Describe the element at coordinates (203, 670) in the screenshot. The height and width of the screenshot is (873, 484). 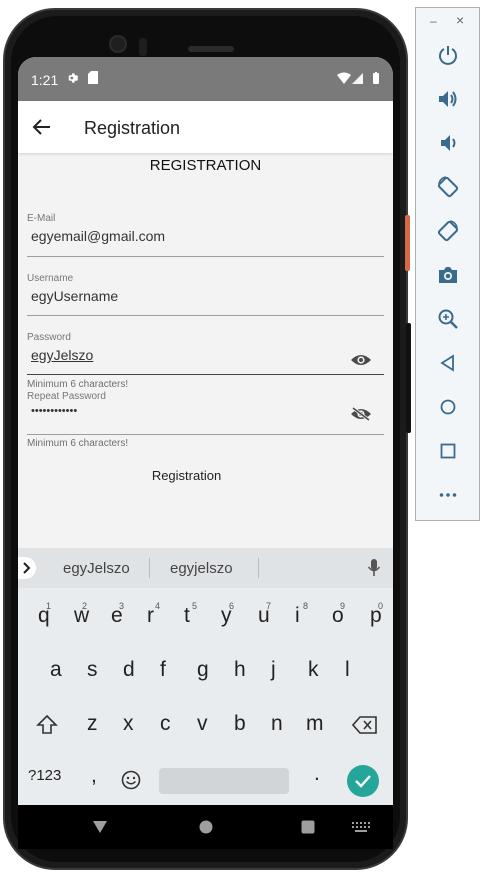
I see `key-g: g` at that location.